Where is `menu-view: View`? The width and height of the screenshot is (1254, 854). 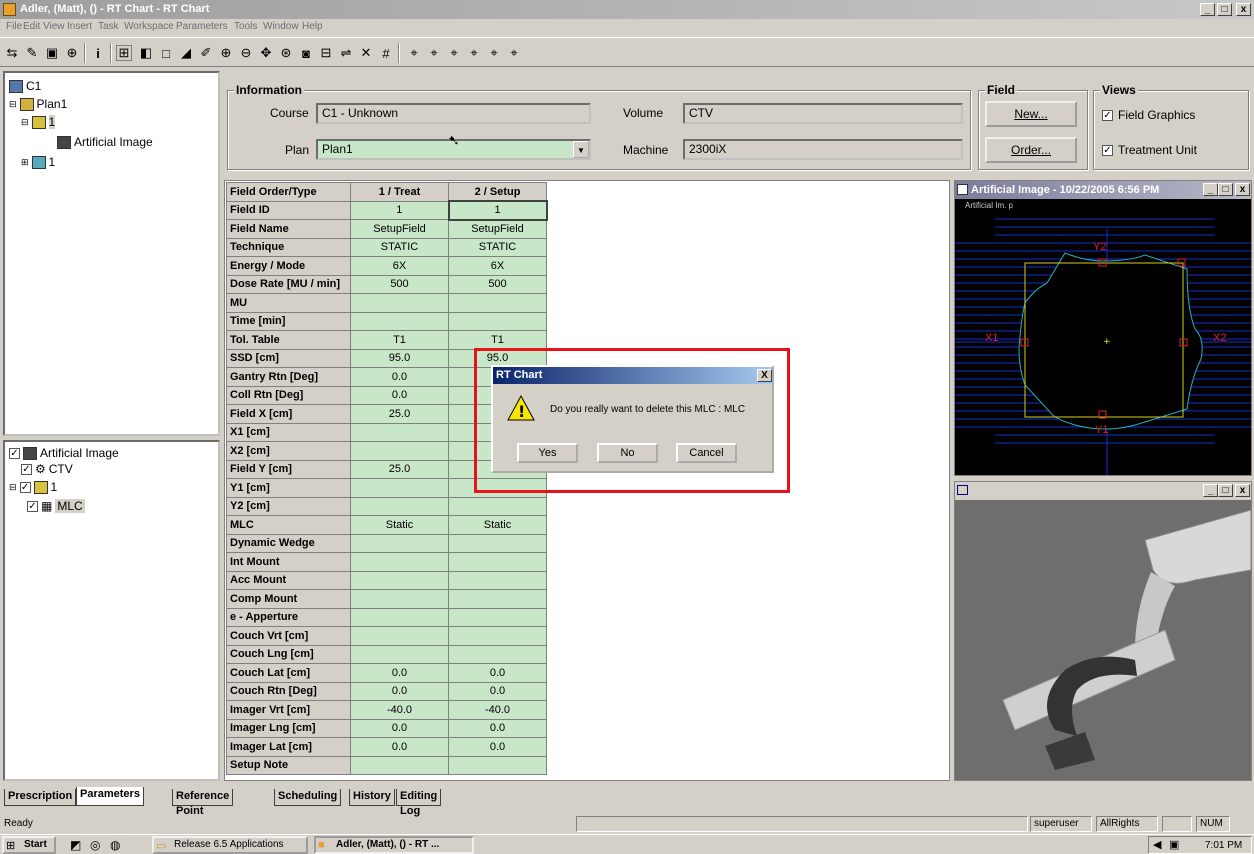
menu-view: View is located at coordinates (54, 26).